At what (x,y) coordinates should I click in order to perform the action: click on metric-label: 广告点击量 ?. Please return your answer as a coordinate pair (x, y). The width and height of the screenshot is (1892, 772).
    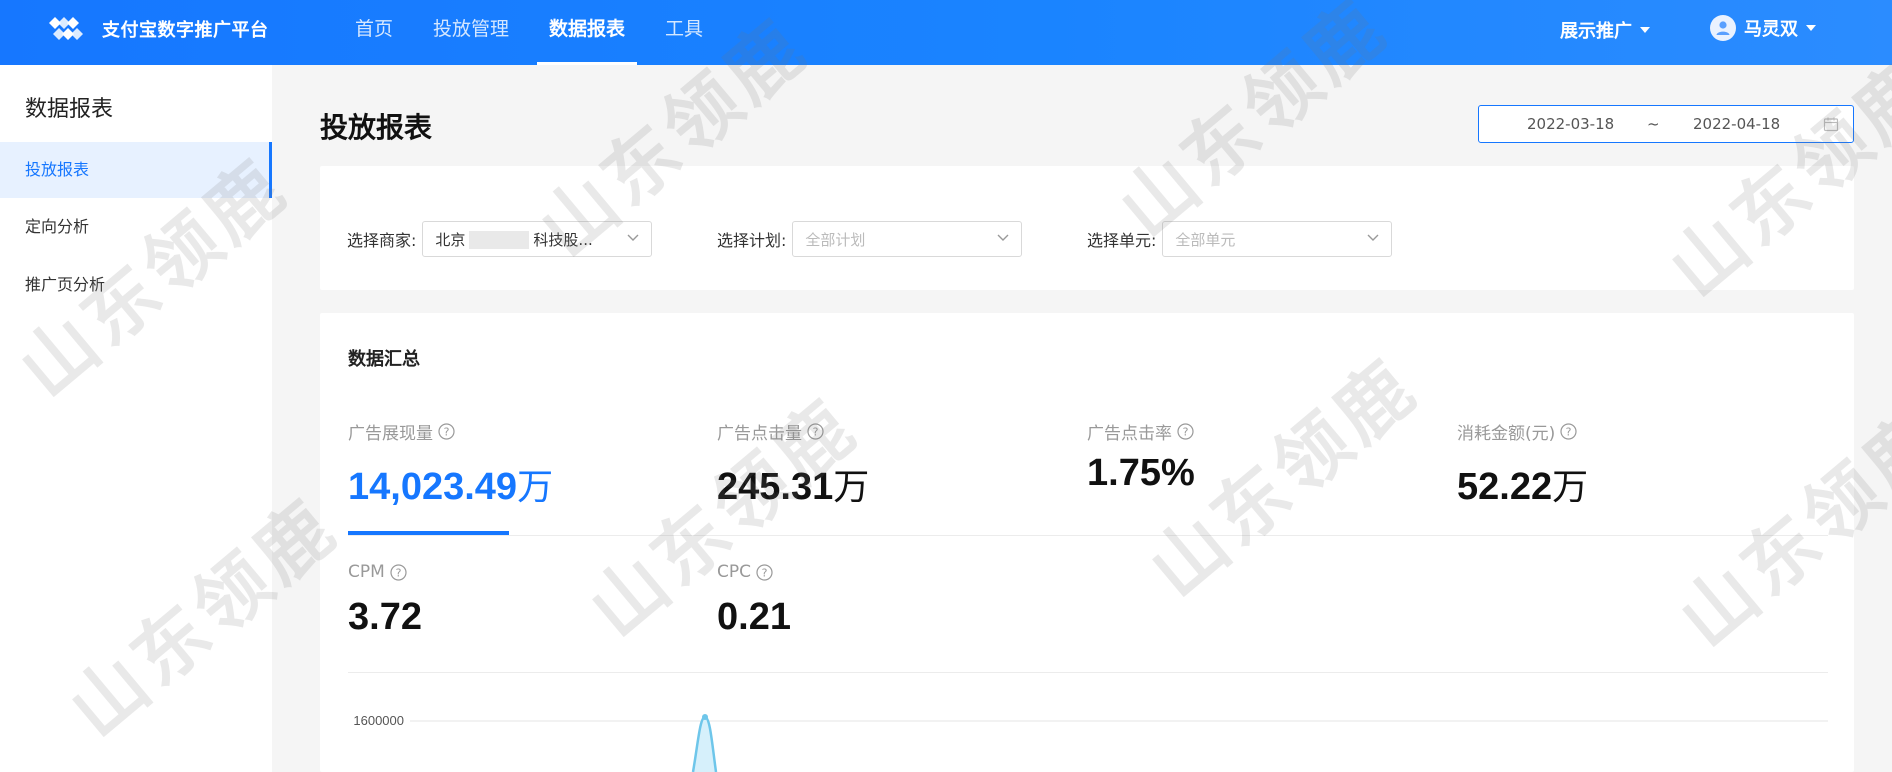
    Looking at the image, I should click on (793, 431).